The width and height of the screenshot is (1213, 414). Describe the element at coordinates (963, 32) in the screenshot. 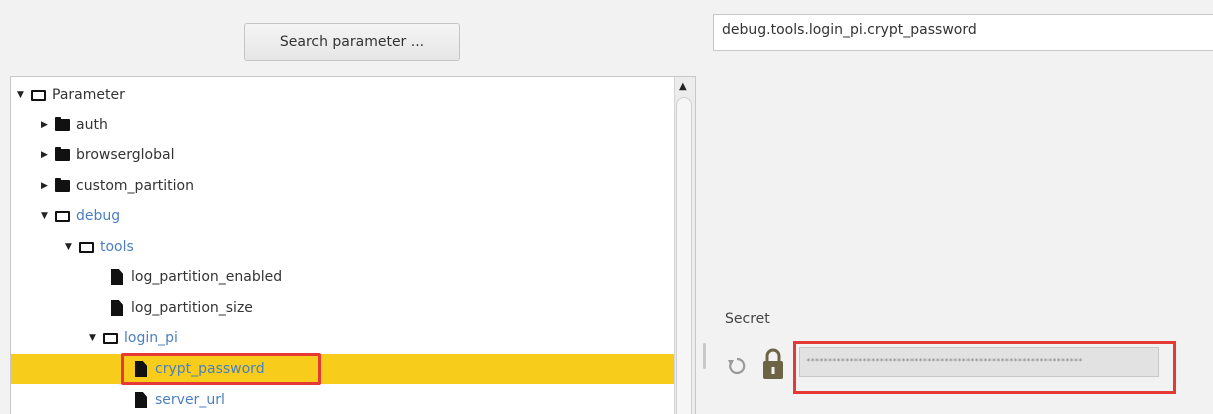

I see `parameter-path-field: debug.tools.login_pi.crypt_password` at that location.